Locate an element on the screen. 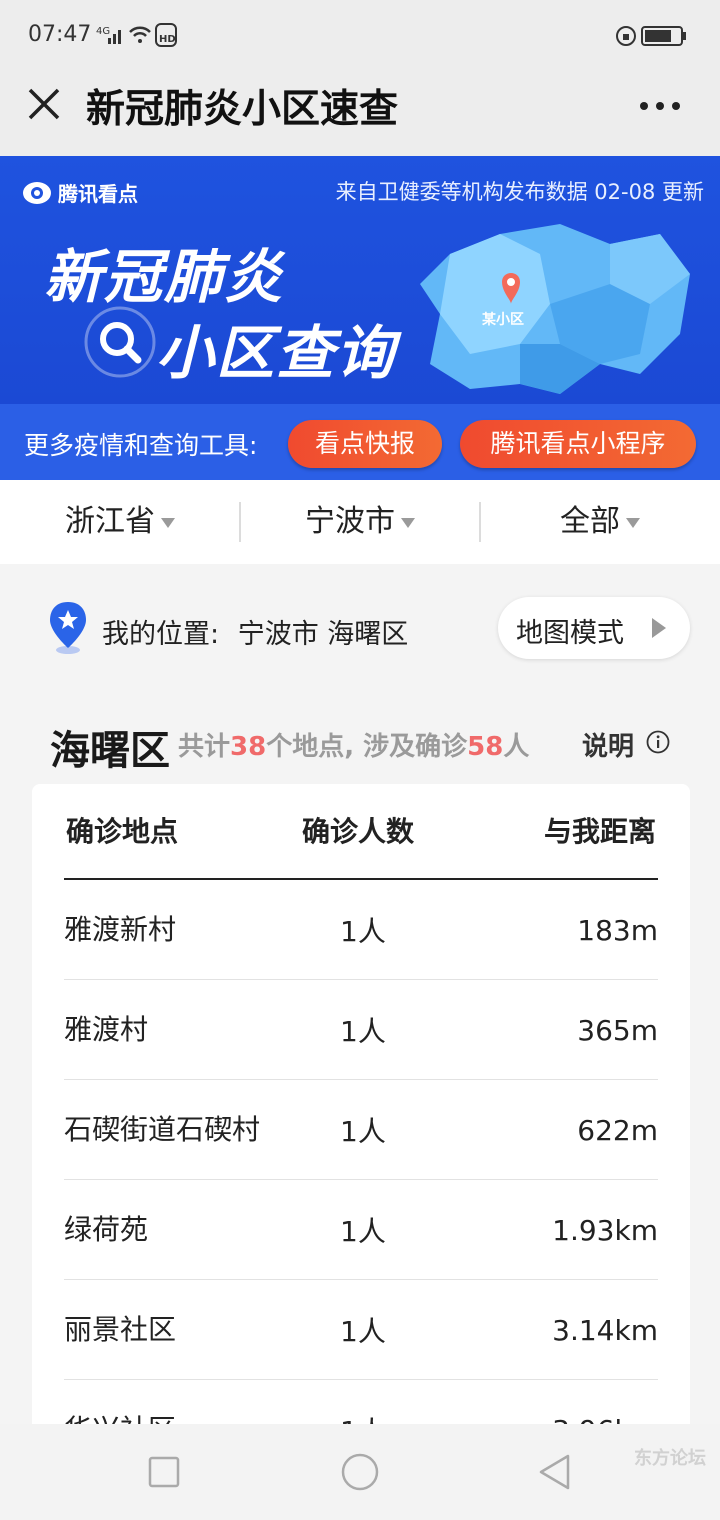 This screenshot has height=1520, width=720. province-dropdown: 浙江省 is located at coordinates (120, 522).